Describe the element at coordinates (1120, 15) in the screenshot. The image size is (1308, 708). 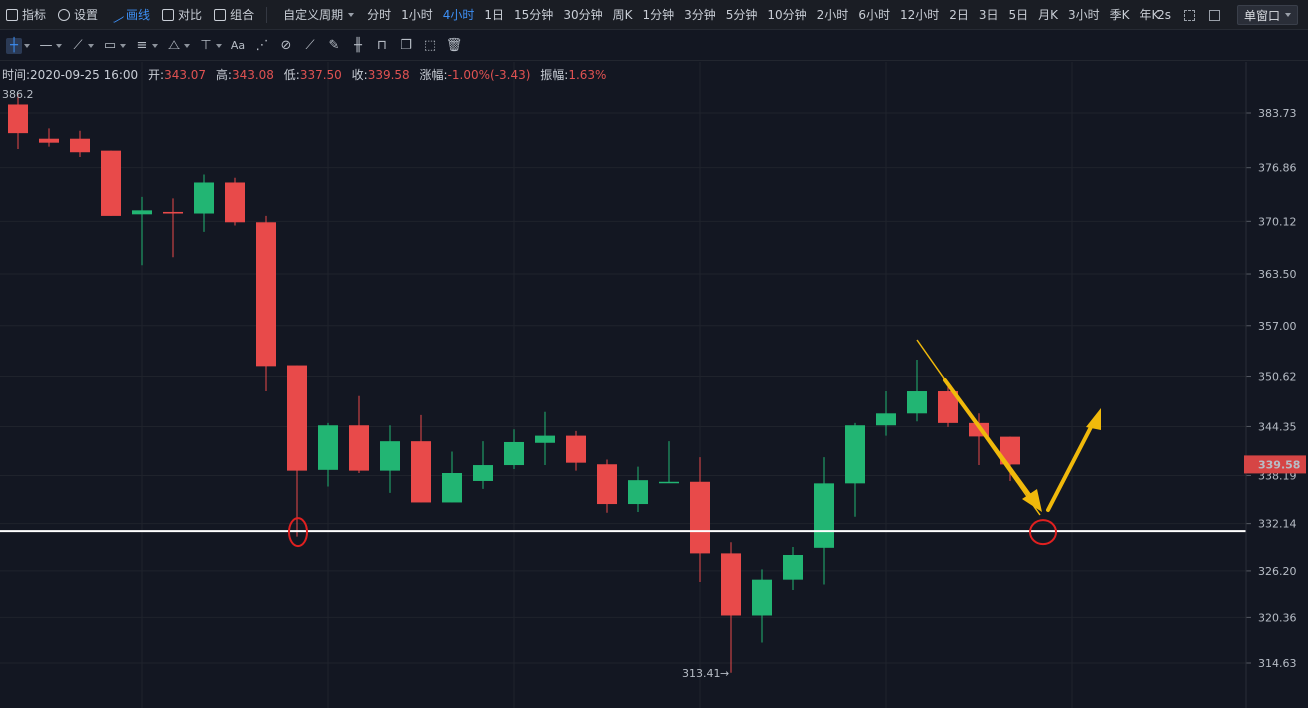
I see `period-tab: 季K` at that location.